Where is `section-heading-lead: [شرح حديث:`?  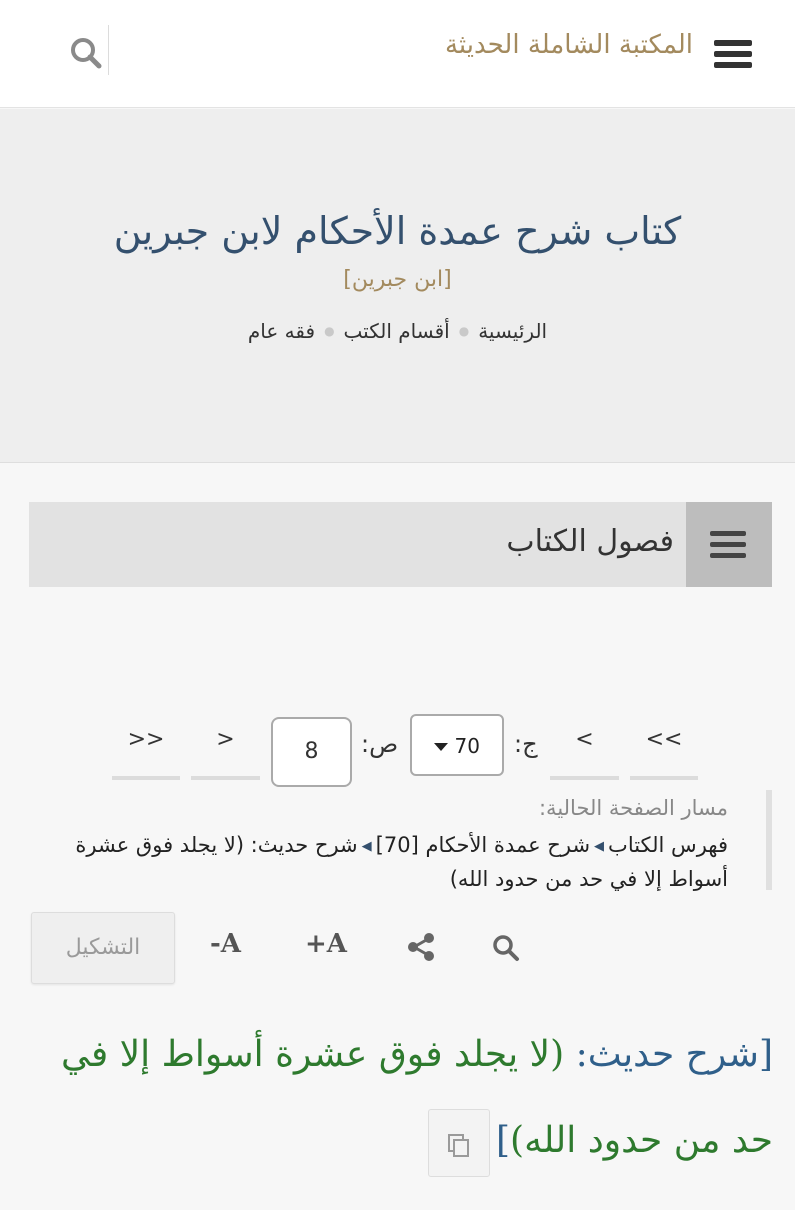
section-heading-lead: [شرح حديث: is located at coordinates (668, 1054).